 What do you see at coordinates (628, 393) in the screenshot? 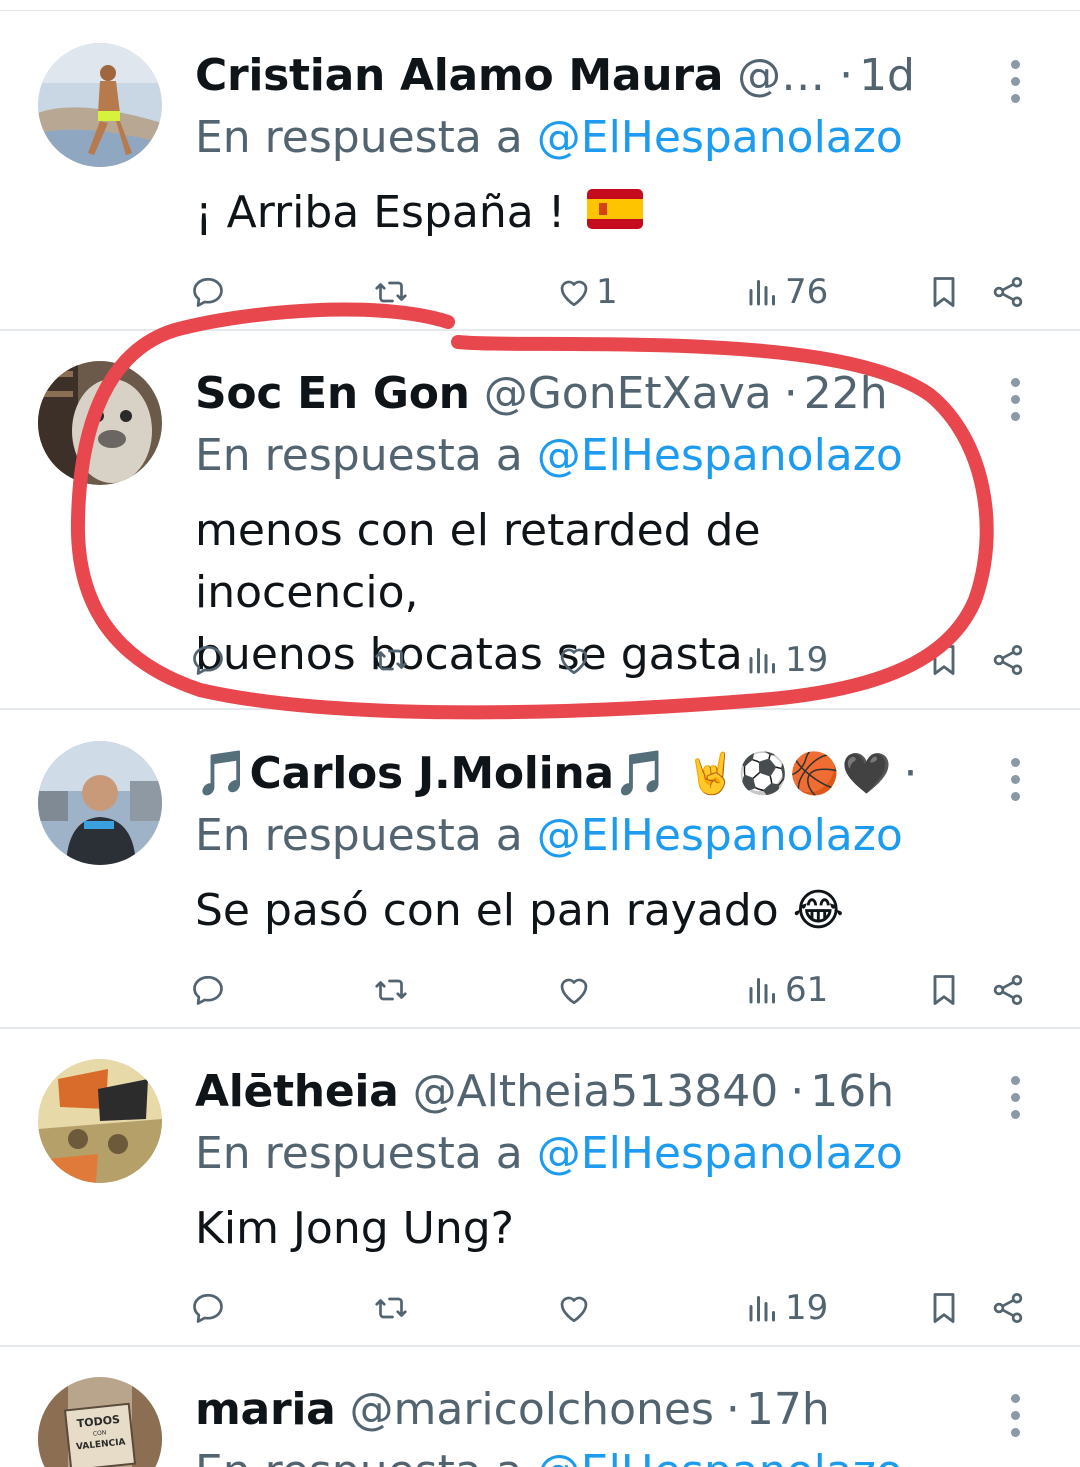
I see `user-handle: @GonEtXava` at bounding box center [628, 393].